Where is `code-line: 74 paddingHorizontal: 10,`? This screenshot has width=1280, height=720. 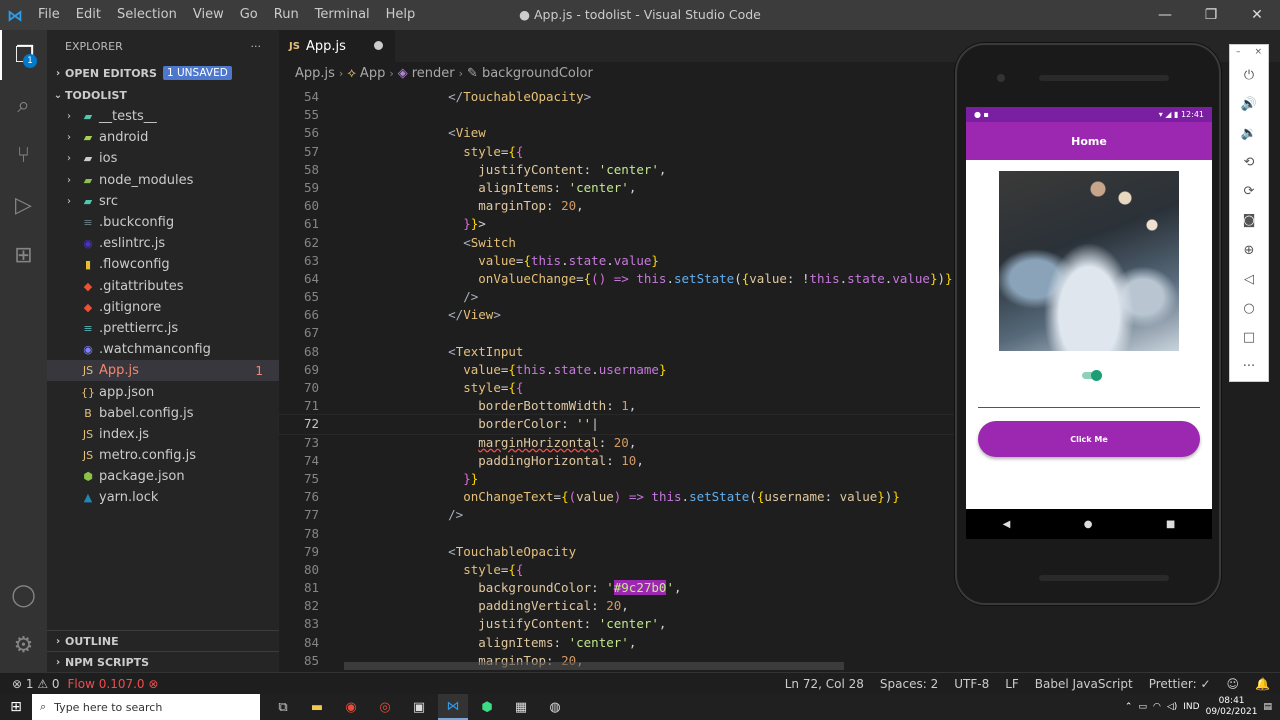
code-line: 74 paddingHorizontal: 10, is located at coordinates (629, 461).